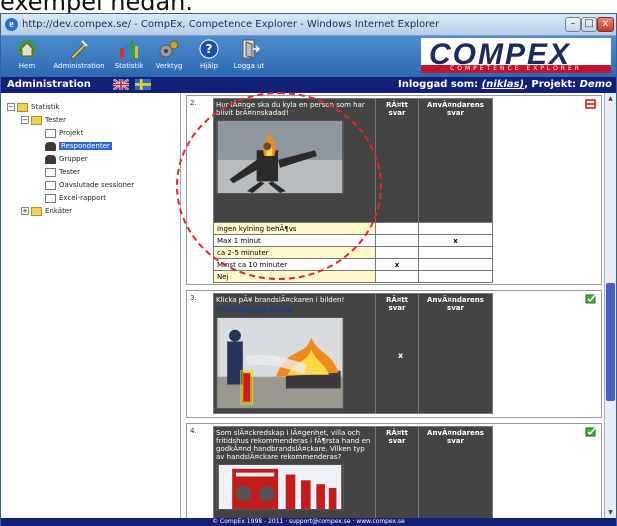 Image resolution: width=617 pixels, height=526 pixels. I want to click on scrollbar-thumb, so click(610, 342).